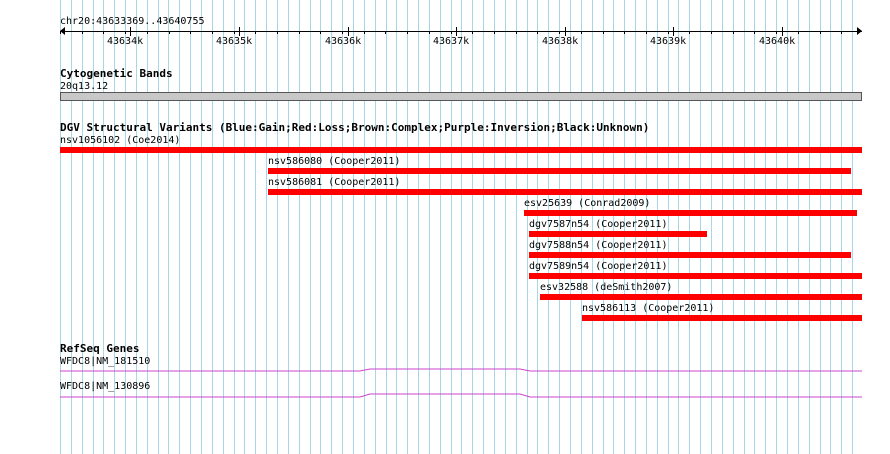 Image resolution: width=890 pixels, height=454 pixels. Describe the element at coordinates (777, 41) in the screenshot. I see `tick-label: 43640k` at that location.